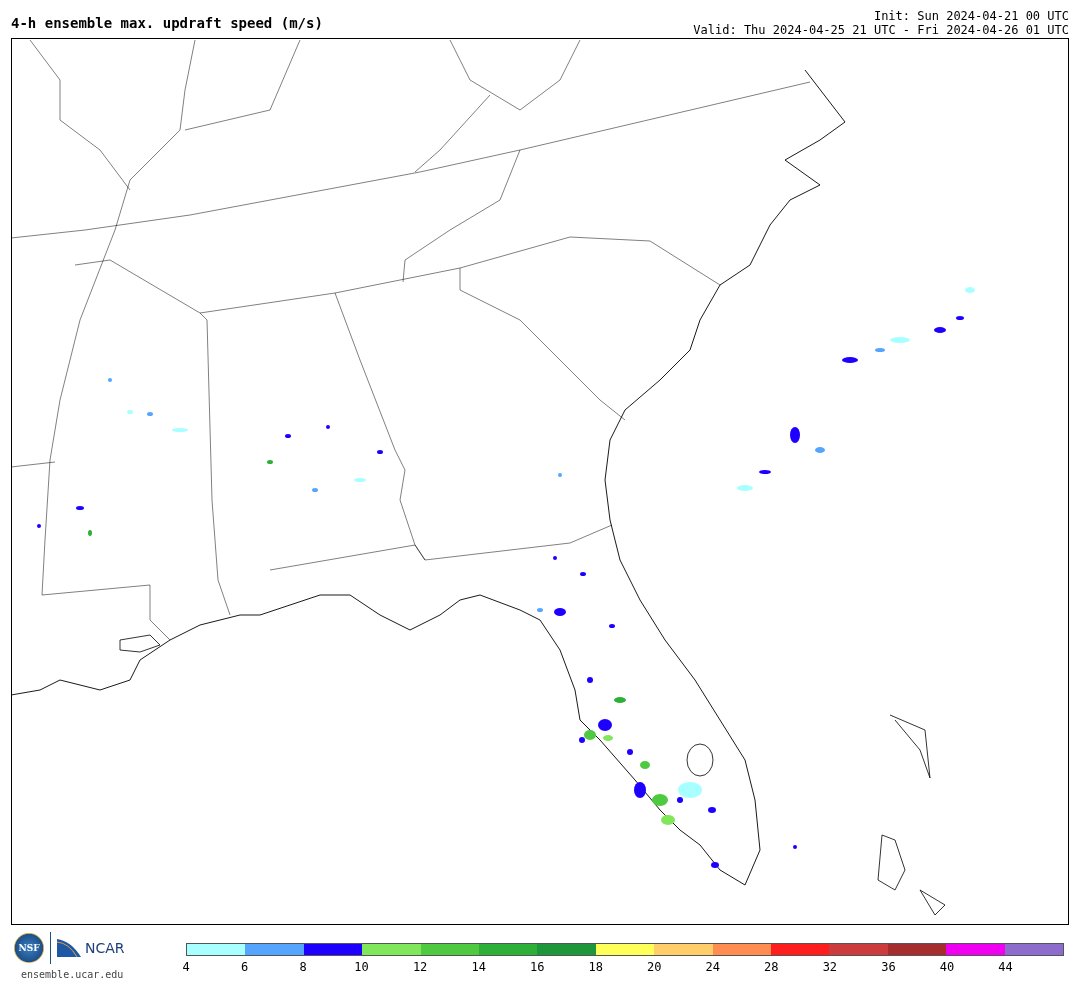 This screenshot has width=1080, height=988. Describe the element at coordinates (29, 948) in the screenshot. I see `nsf-logo: NSF` at that location.